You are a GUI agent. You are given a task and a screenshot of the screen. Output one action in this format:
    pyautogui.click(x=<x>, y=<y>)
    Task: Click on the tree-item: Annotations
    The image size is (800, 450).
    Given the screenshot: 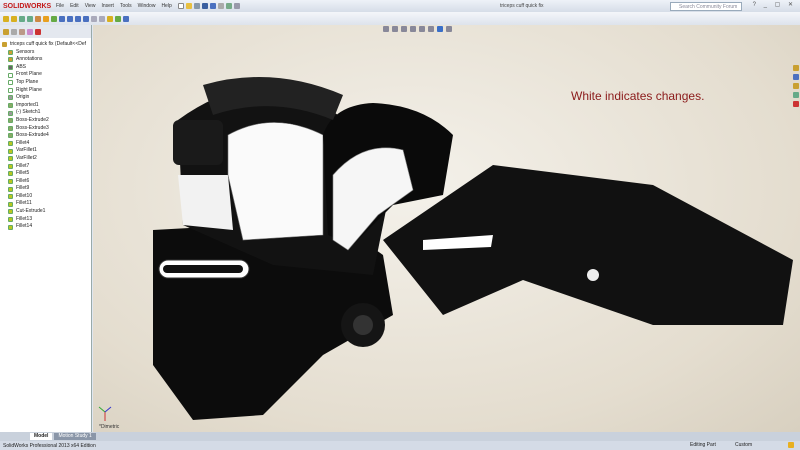 What is the action you would take?
    pyautogui.click(x=45, y=60)
    